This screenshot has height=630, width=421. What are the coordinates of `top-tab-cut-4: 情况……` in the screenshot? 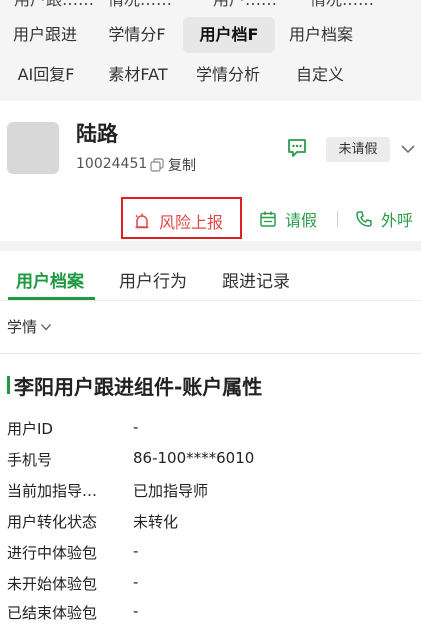 It's located at (342, 5).